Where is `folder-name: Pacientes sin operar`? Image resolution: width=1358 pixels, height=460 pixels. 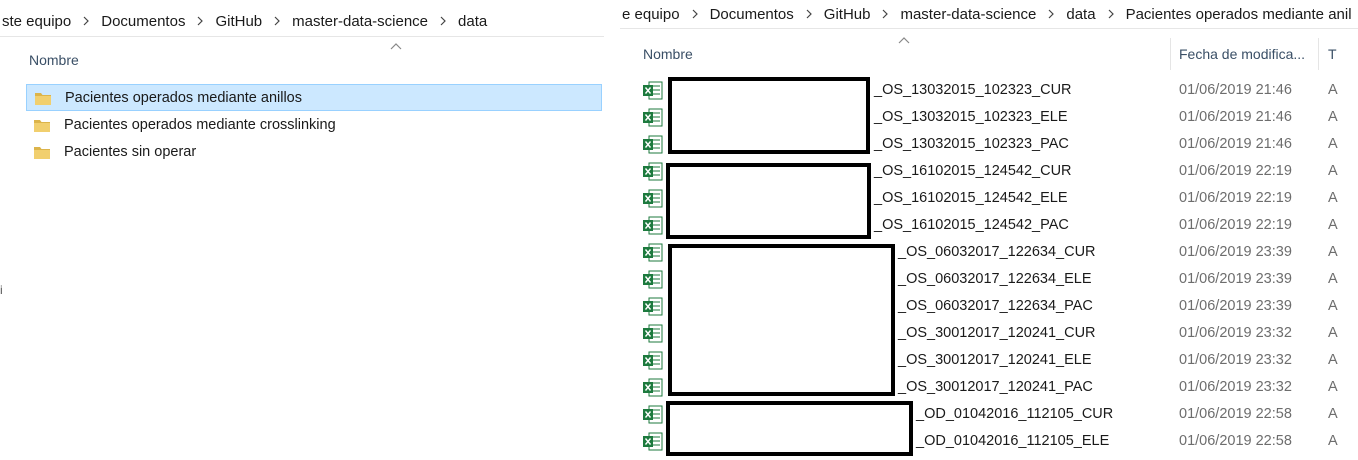
folder-name: Pacientes sin operar is located at coordinates (130, 151).